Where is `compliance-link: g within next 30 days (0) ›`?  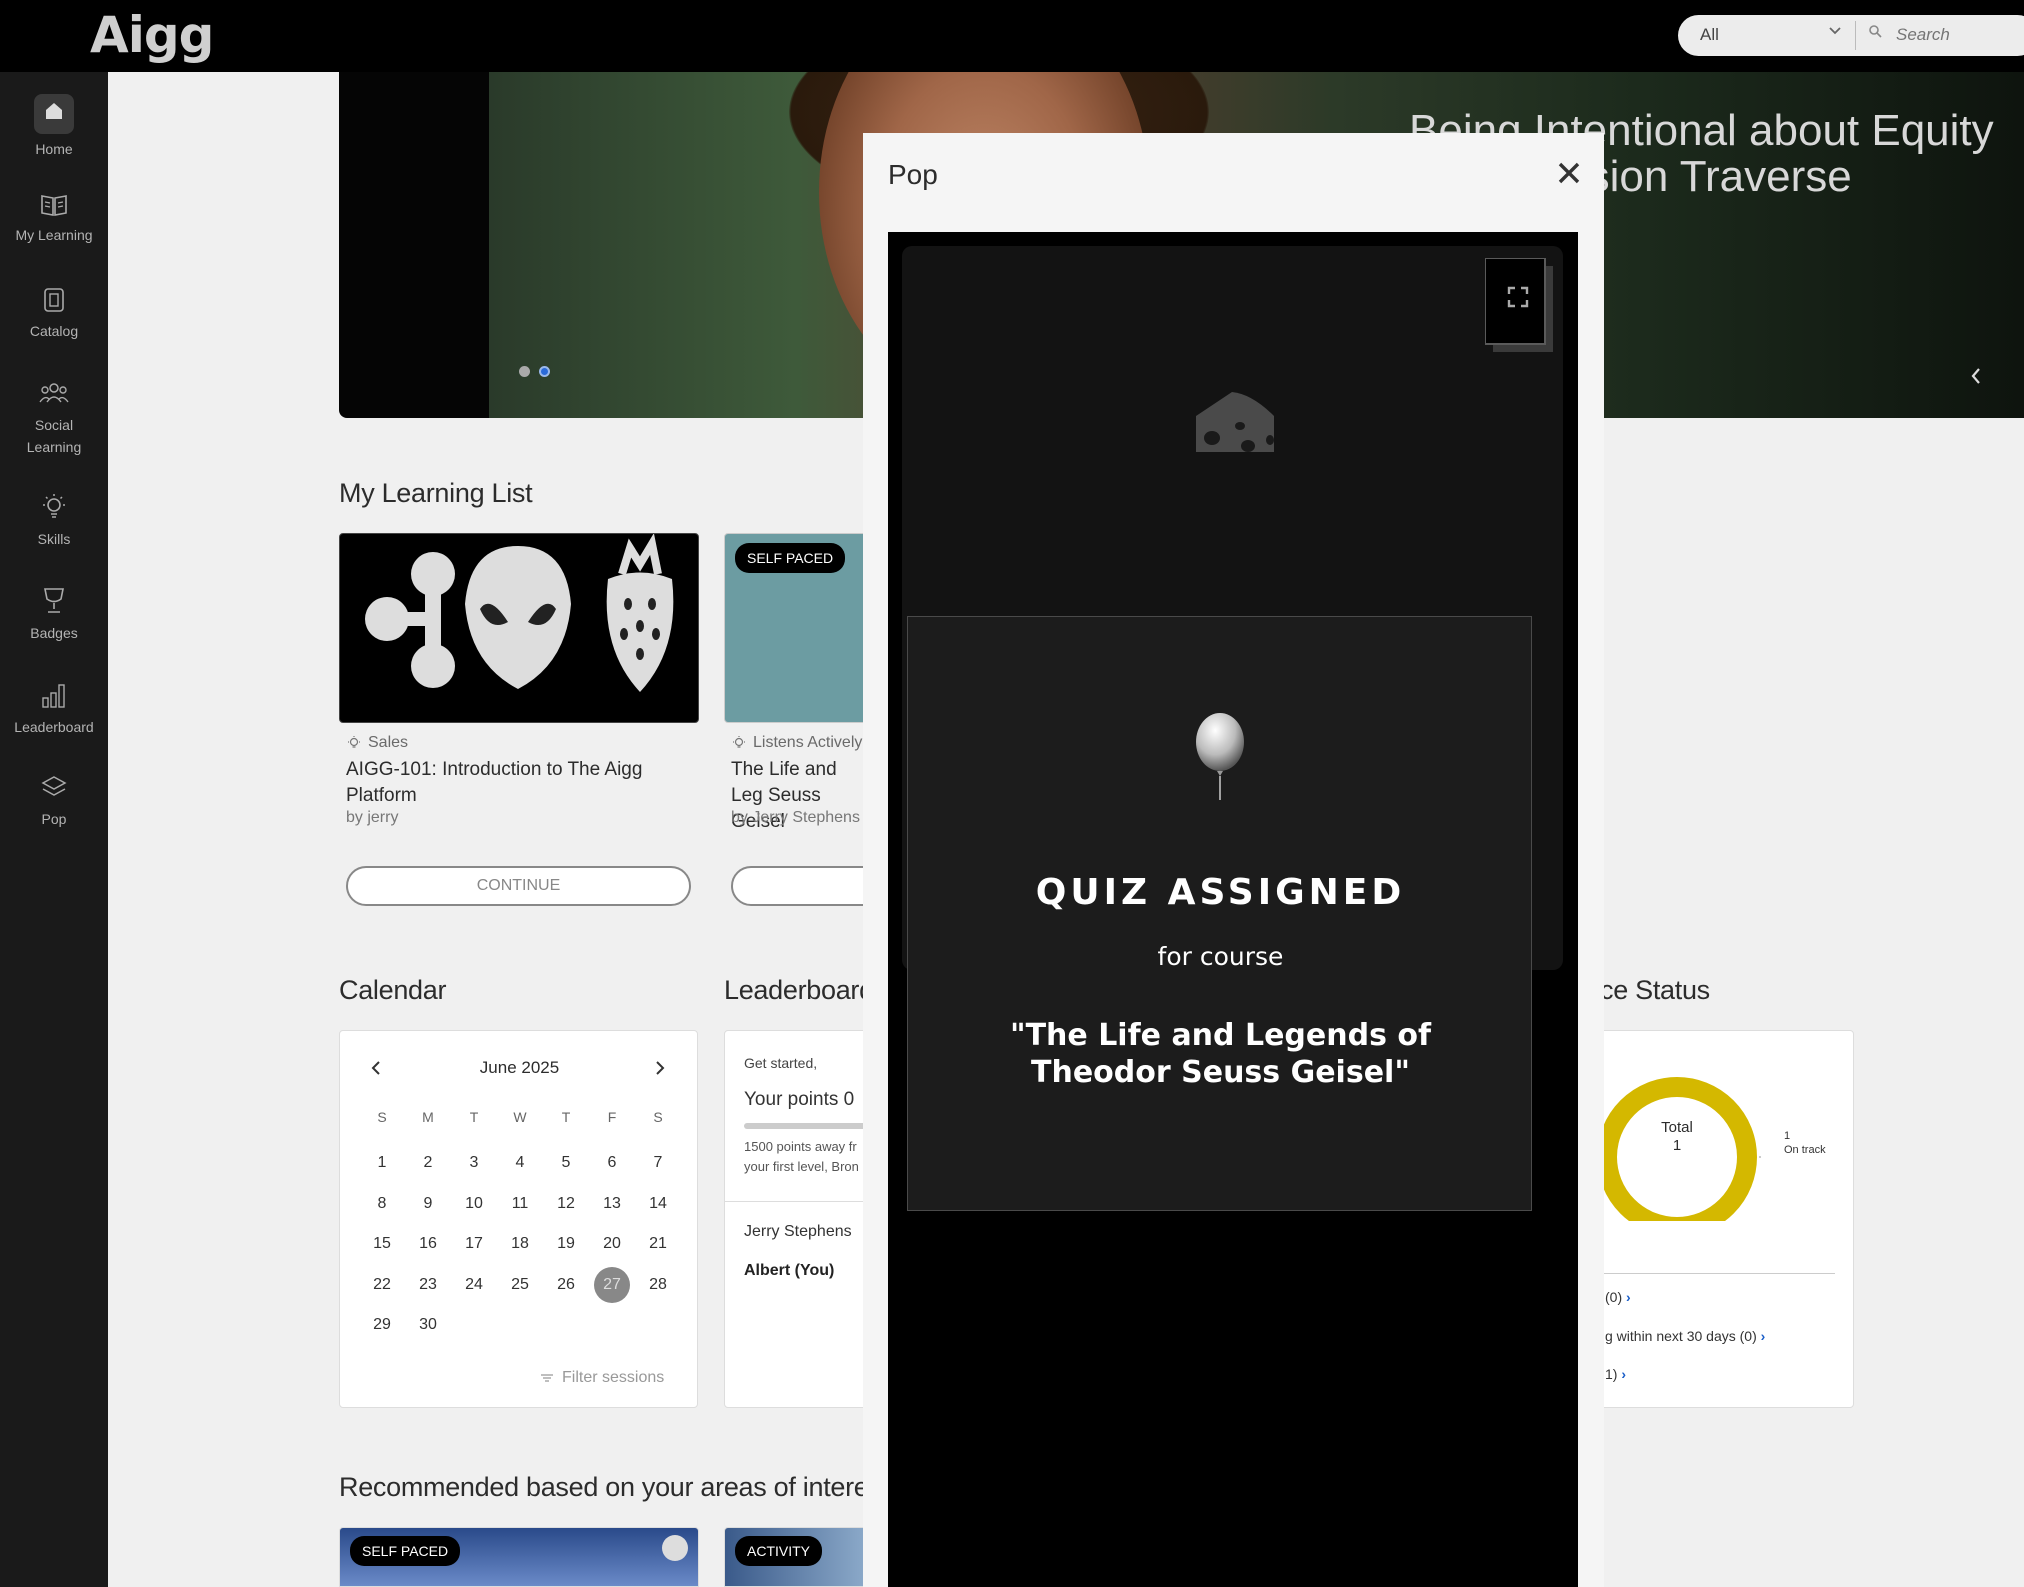 compliance-link: g within next 30 days (0) › is located at coordinates (1685, 1336).